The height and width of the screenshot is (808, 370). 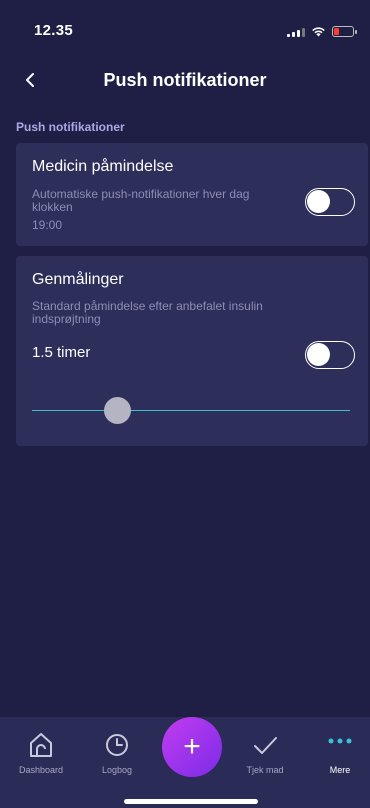 I want to click on medicine-reminder-title: Medicin påmindelse, so click(x=103, y=166).